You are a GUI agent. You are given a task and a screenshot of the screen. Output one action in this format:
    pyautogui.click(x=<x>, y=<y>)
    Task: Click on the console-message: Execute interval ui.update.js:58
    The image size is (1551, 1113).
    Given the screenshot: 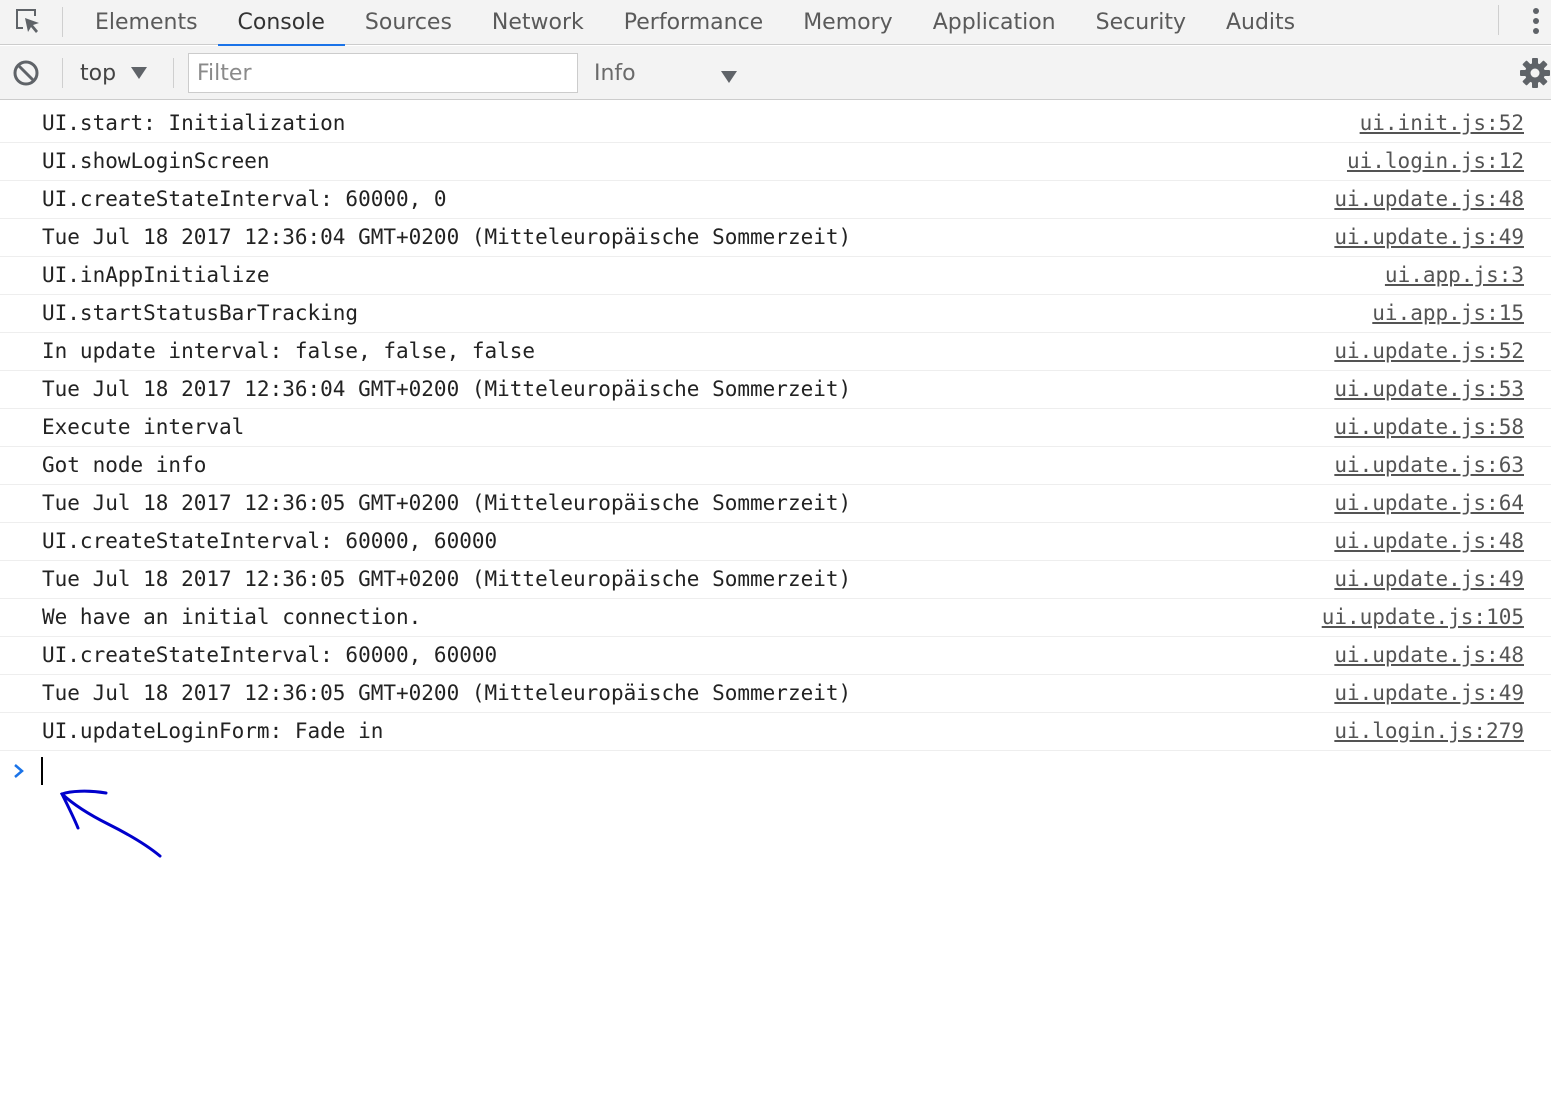 What is the action you would take?
    pyautogui.click(x=775, y=428)
    